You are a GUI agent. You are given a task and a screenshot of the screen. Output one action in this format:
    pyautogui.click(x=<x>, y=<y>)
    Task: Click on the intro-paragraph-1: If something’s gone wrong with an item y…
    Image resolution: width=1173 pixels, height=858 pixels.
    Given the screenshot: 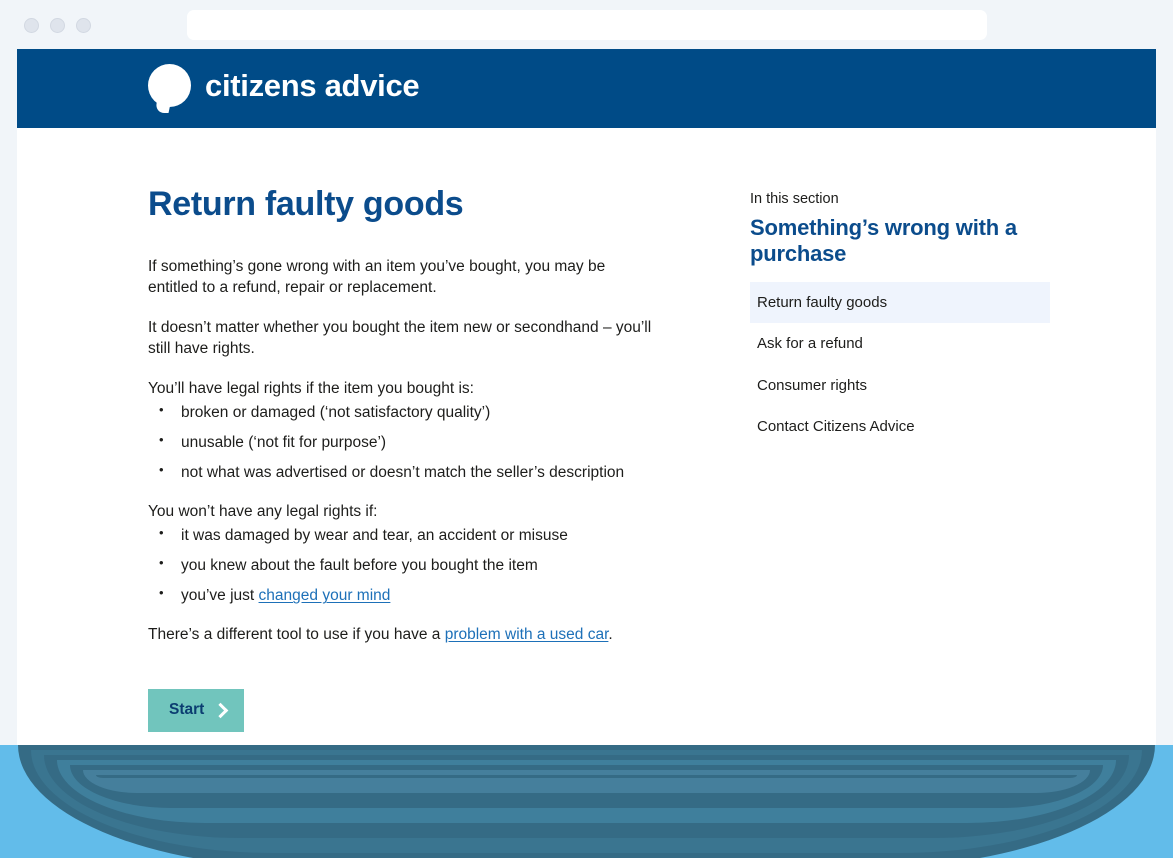 What is the action you would take?
    pyautogui.click(x=377, y=277)
    